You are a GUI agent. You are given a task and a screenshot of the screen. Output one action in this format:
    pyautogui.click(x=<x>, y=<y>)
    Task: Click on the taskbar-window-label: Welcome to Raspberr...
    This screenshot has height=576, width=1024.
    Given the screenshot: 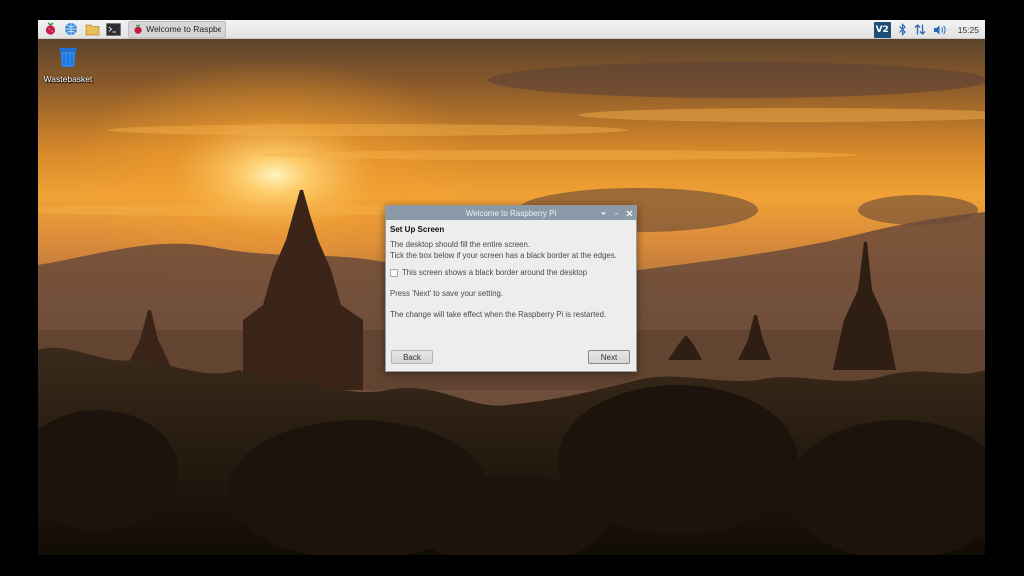 What is the action you would take?
    pyautogui.click(x=183, y=29)
    